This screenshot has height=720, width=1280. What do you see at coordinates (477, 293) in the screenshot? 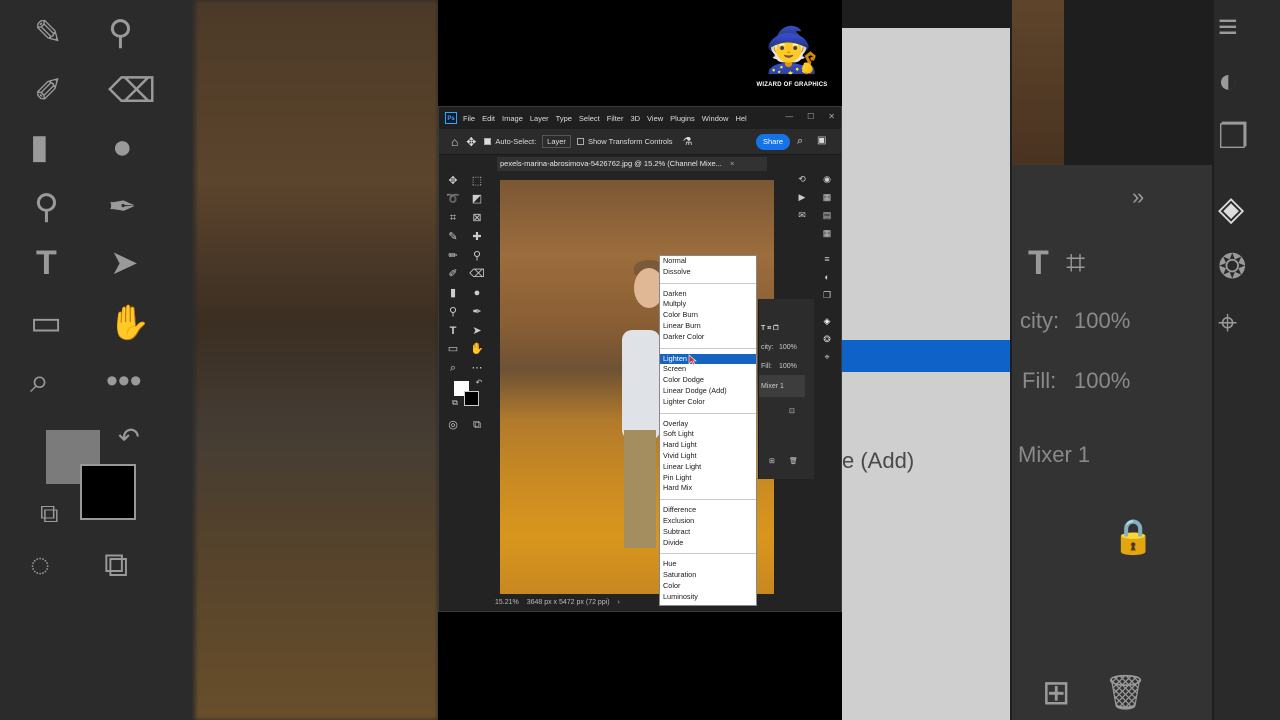
I see `blur-tool-icon: ●` at bounding box center [477, 293].